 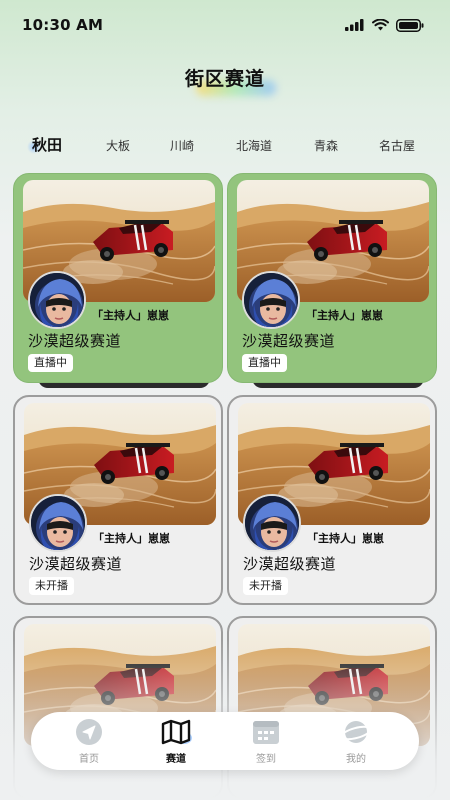 What do you see at coordinates (47, 144) in the screenshot?
I see `tab-akita: 秋田` at bounding box center [47, 144].